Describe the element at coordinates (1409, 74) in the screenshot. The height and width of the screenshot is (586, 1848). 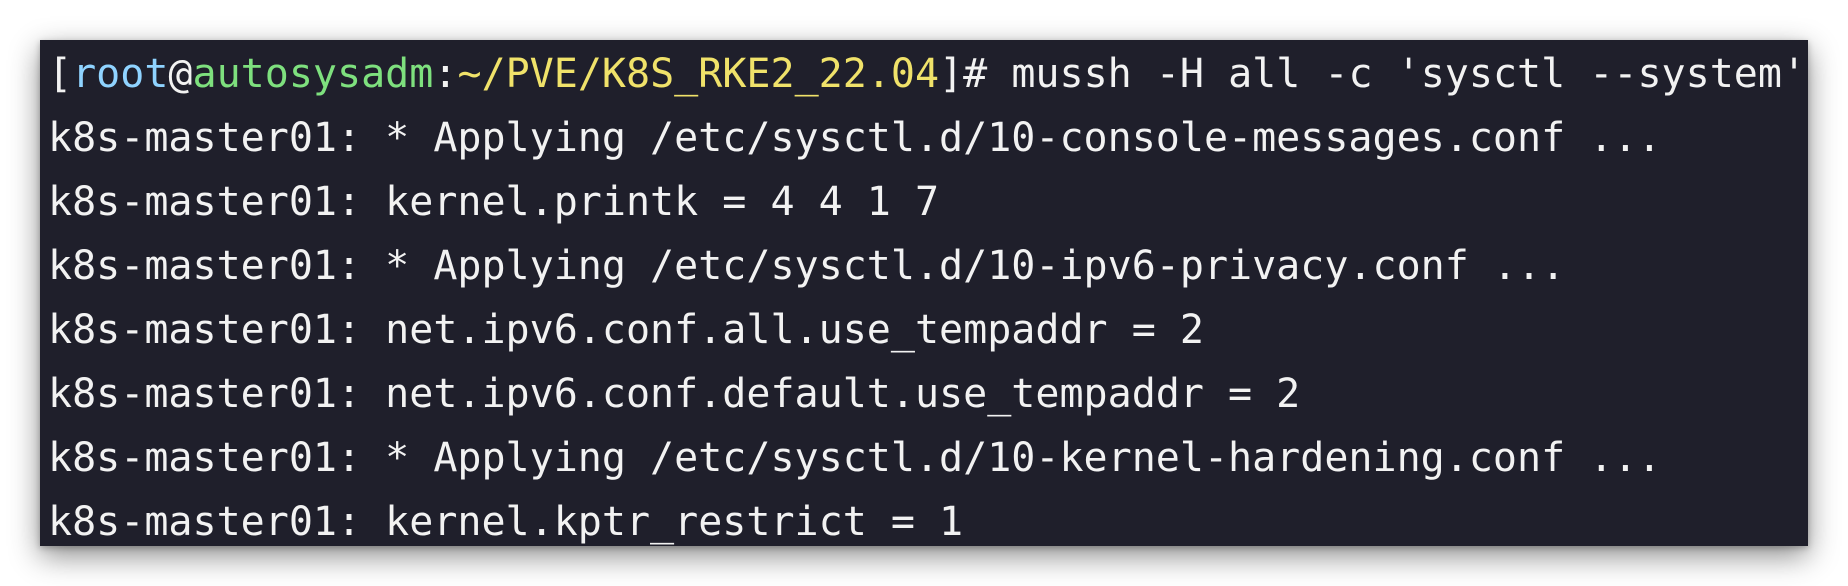
I see `command-text: mussh -H all -c 'sysctl --system'` at that location.